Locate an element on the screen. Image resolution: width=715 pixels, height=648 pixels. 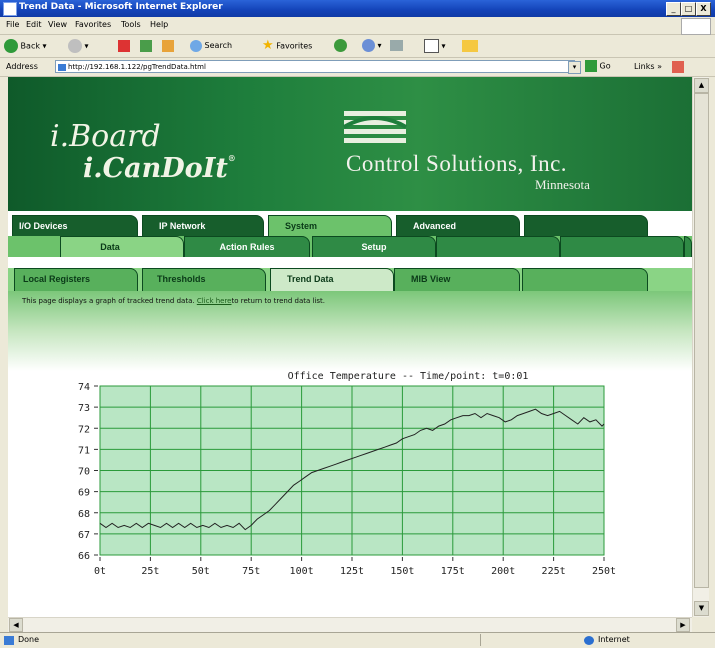
refresh-button is located at coordinates (146, 46).